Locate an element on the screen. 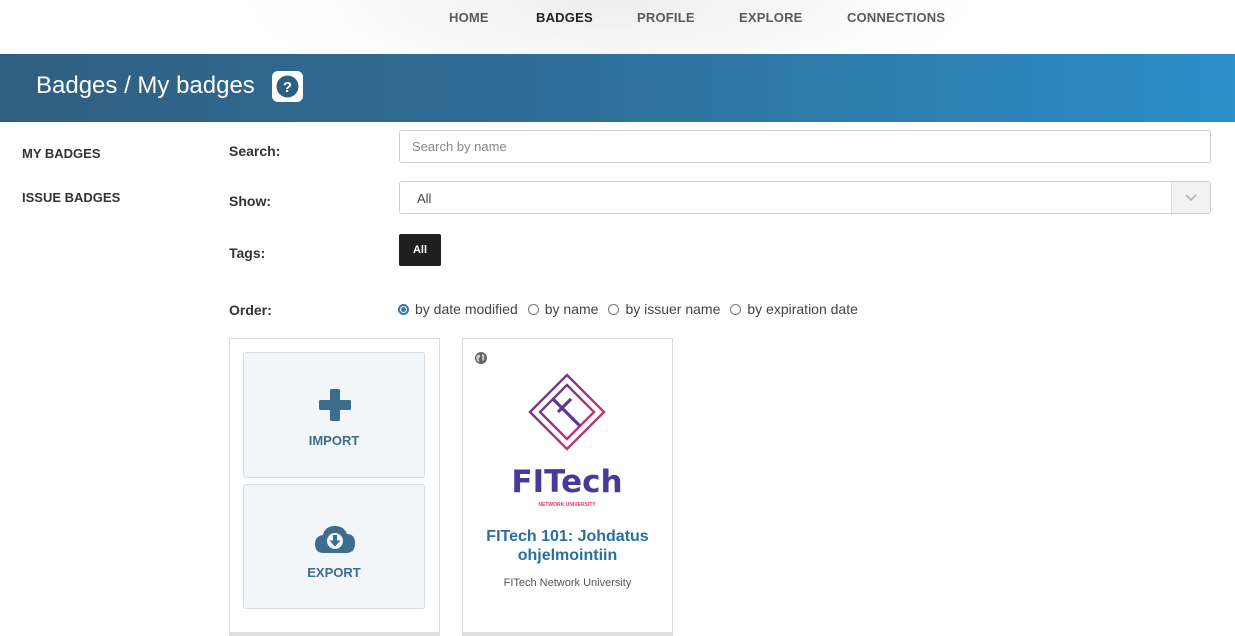  help-icon: ? is located at coordinates (287, 86).